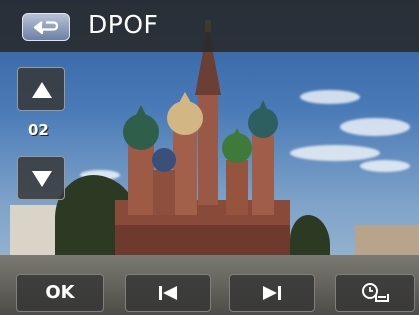 The width and height of the screenshot is (419, 315). I want to click on next-button, so click(272, 293).